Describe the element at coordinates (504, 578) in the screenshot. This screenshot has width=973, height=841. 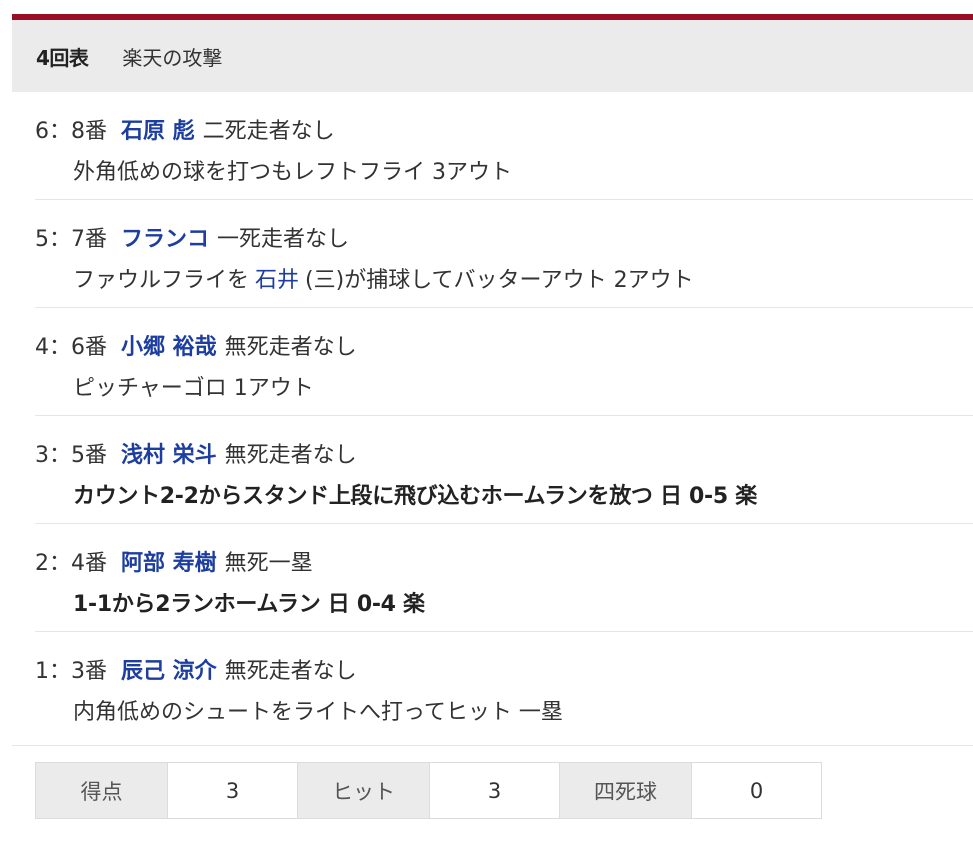
I see `play-item: 2：4番 阿部 寿樹 無死一塁 1-1から2ランホームラン 日 0-4 楽` at that location.